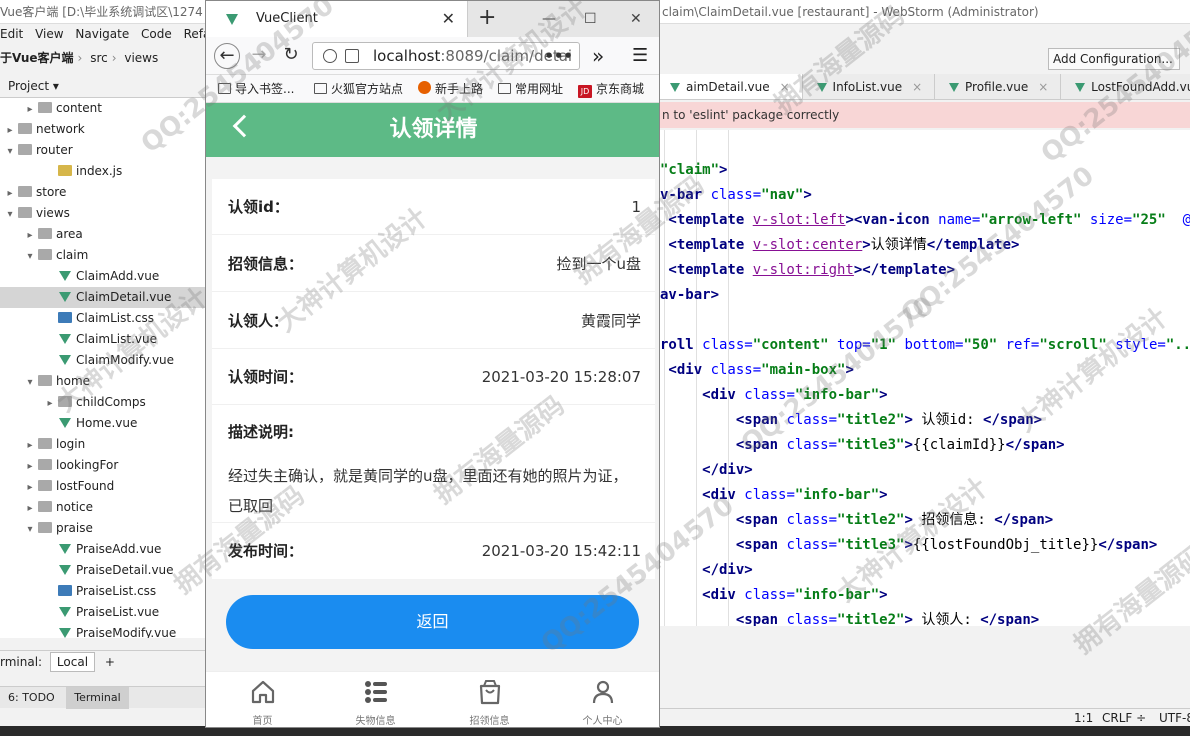  I want to click on project-panel-header: Project ▾, so click(103, 86).